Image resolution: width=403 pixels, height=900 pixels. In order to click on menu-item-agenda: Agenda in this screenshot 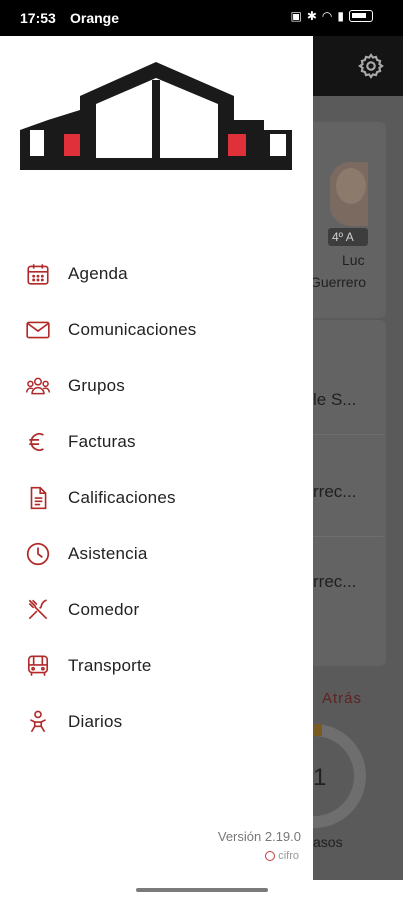, I will do `click(156, 274)`.